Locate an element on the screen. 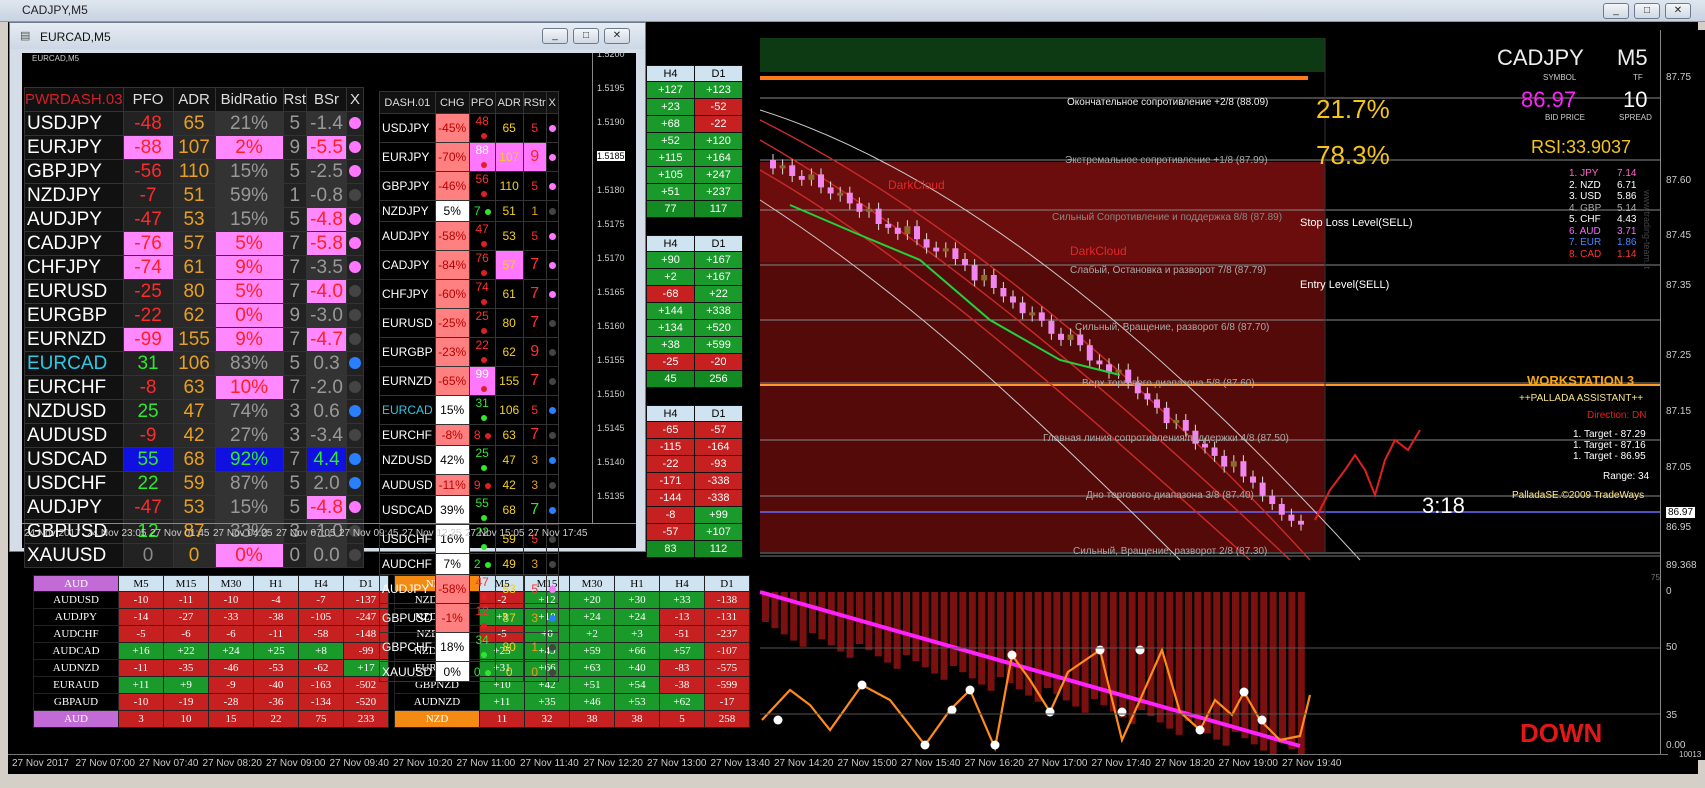 The width and height of the screenshot is (1705, 788). pwrdash-header-cell: ADR is located at coordinates (194, 99).